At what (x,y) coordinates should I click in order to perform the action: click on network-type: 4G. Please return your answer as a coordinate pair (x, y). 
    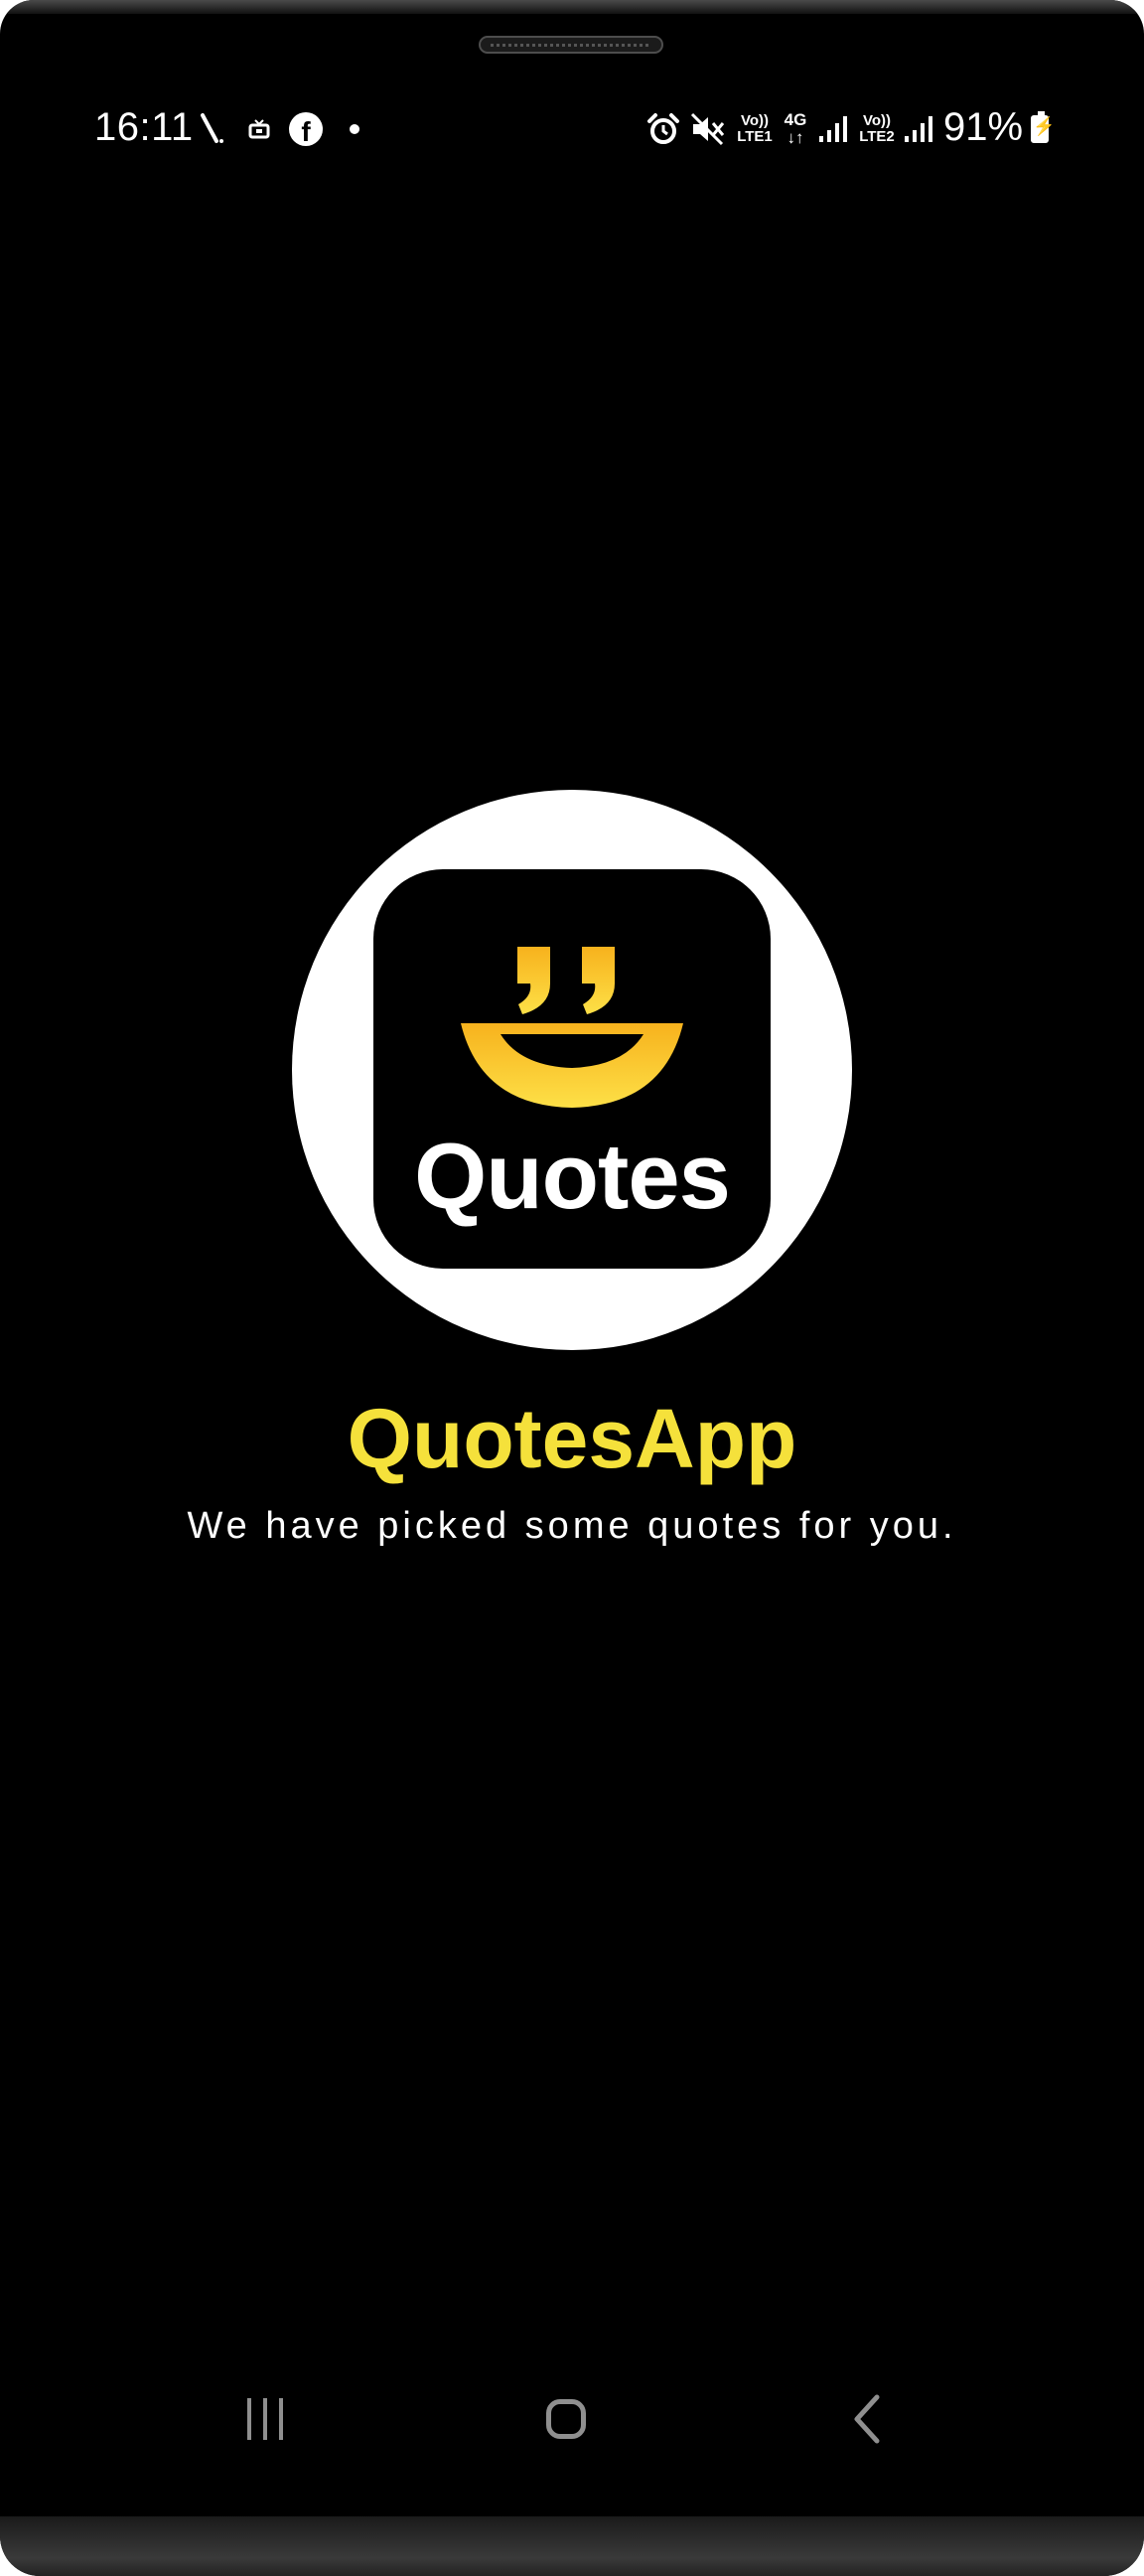
    Looking at the image, I should click on (796, 119).